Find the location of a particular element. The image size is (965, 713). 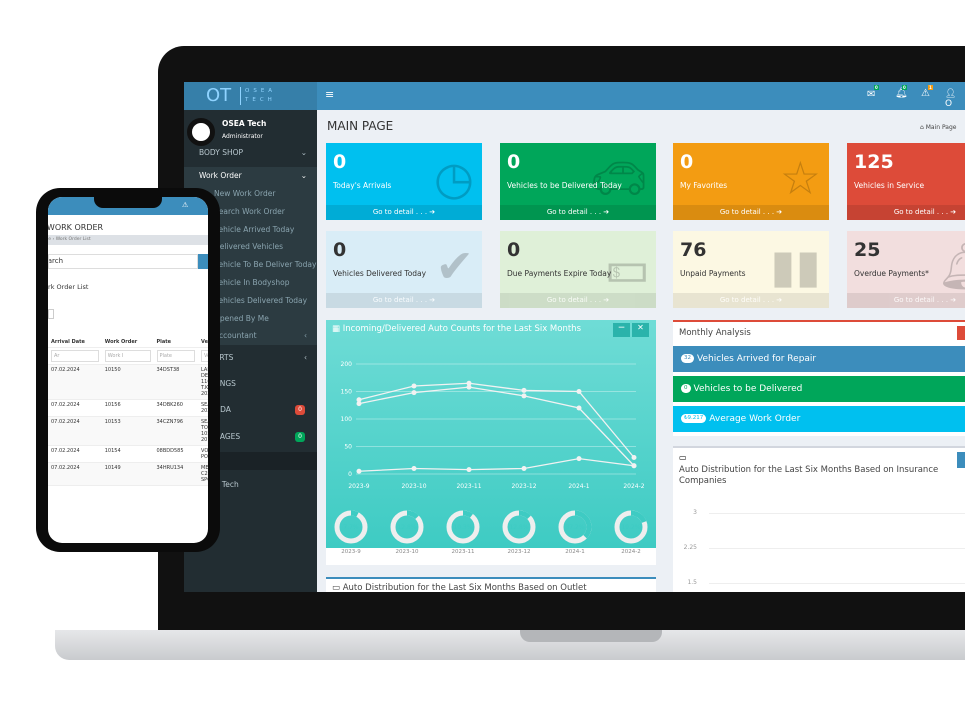

user-role: Administrator is located at coordinates (242, 136).